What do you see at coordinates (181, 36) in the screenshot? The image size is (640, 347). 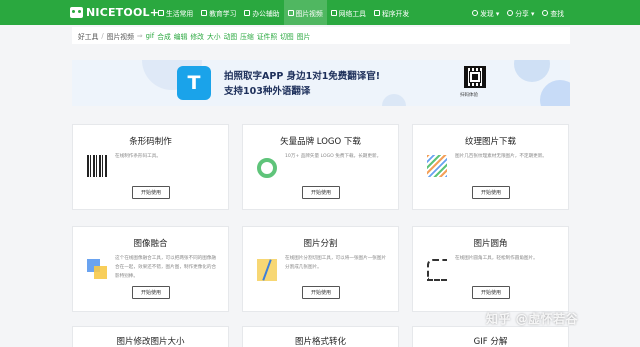 I see `keyword-link: 编辑` at bounding box center [181, 36].